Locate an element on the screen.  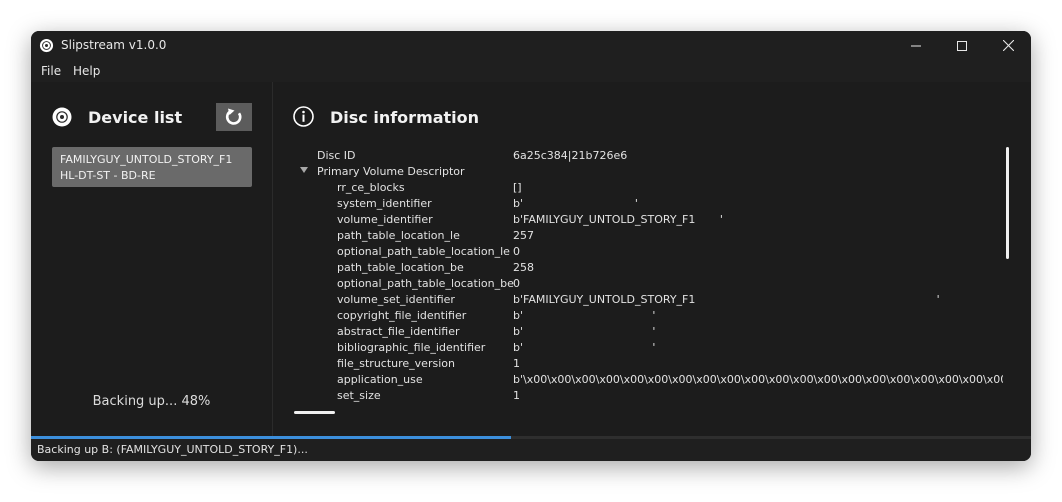
field-key: copyright_file_identifier is located at coordinates (402, 315).